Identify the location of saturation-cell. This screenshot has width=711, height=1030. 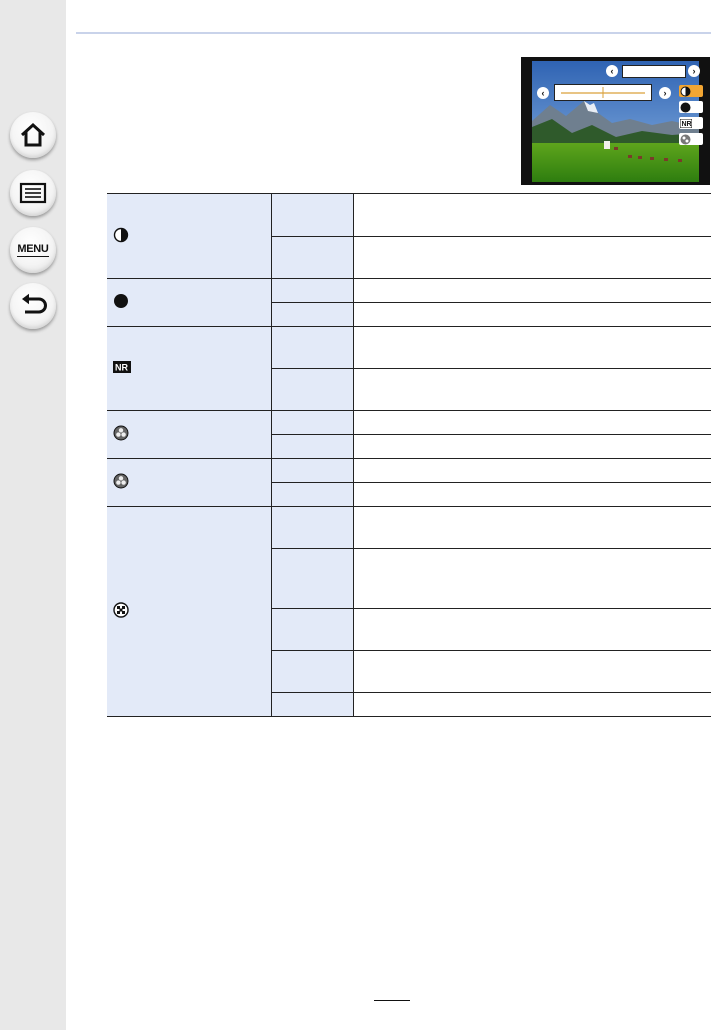
(189, 302).